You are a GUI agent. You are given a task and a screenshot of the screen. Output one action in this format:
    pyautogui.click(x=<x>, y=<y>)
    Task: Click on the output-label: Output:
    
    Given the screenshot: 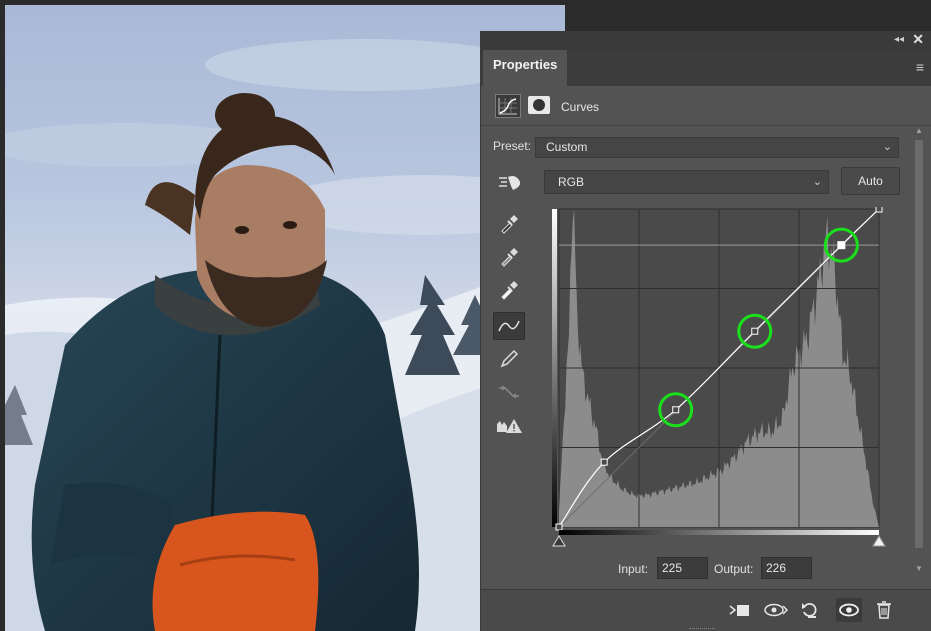 What is the action you would take?
    pyautogui.click(x=734, y=569)
    